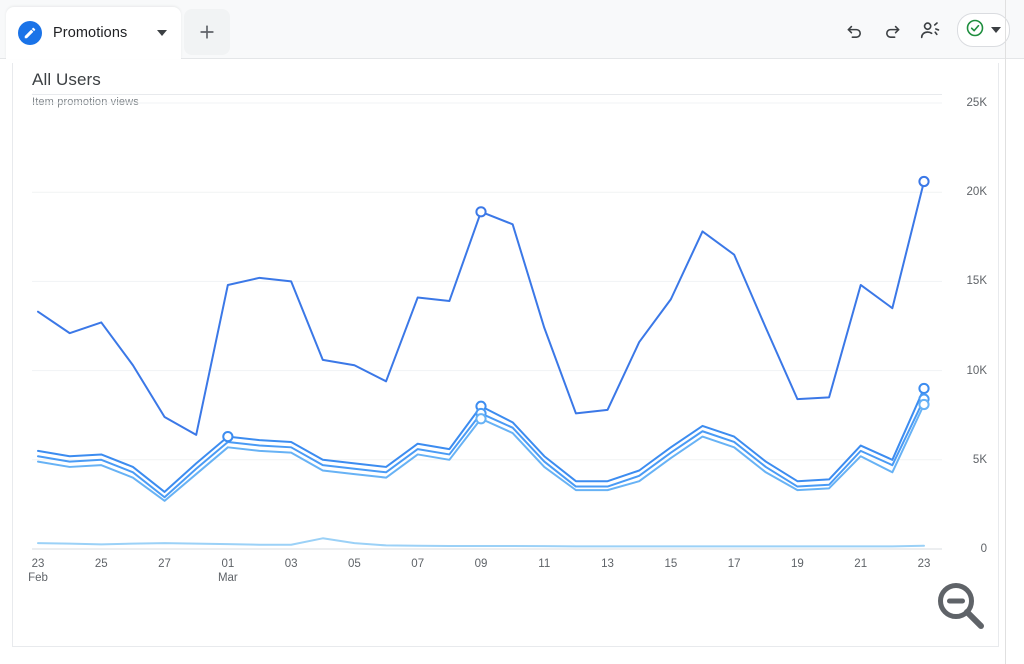 Image resolution: width=1024 pixels, height=664 pixels. What do you see at coordinates (1005, 332) in the screenshot?
I see `window-right-edge` at bounding box center [1005, 332].